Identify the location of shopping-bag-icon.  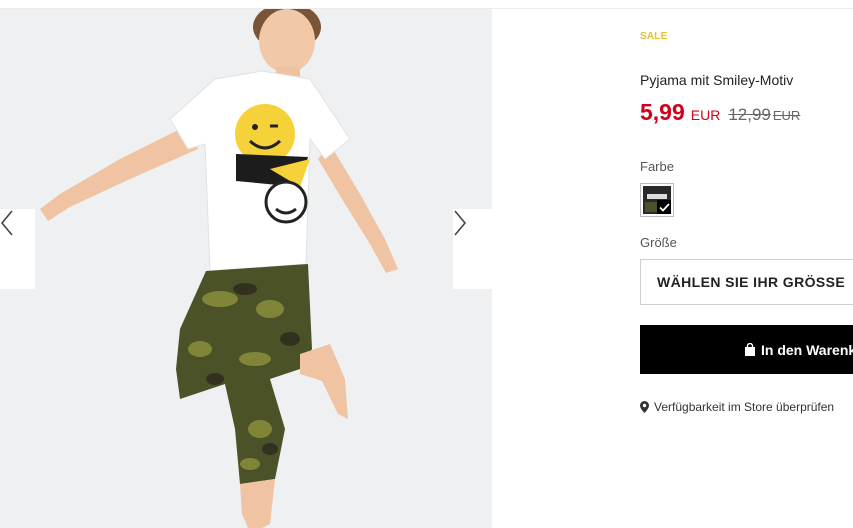
(750, 349).